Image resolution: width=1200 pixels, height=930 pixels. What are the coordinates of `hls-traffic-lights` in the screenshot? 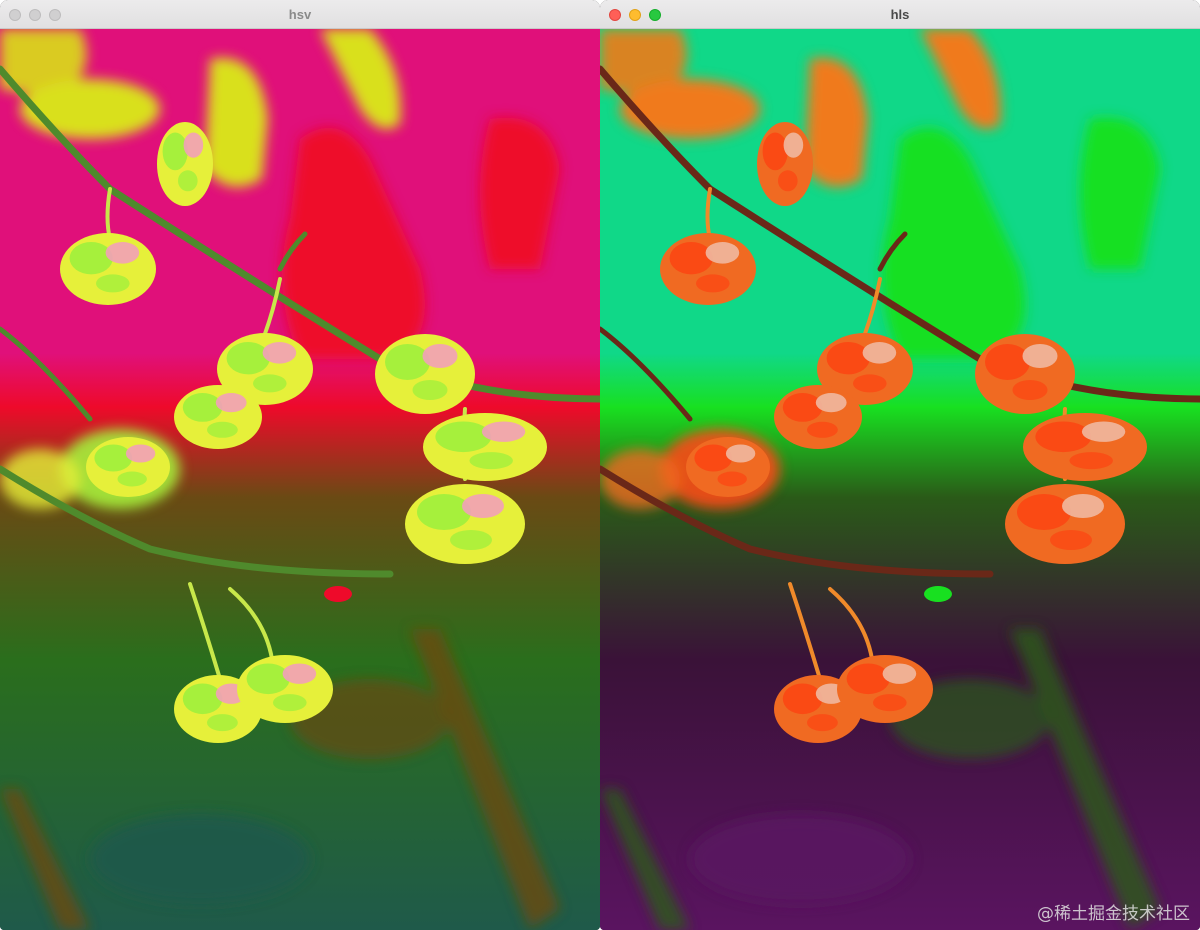 It's located at (635, 15).